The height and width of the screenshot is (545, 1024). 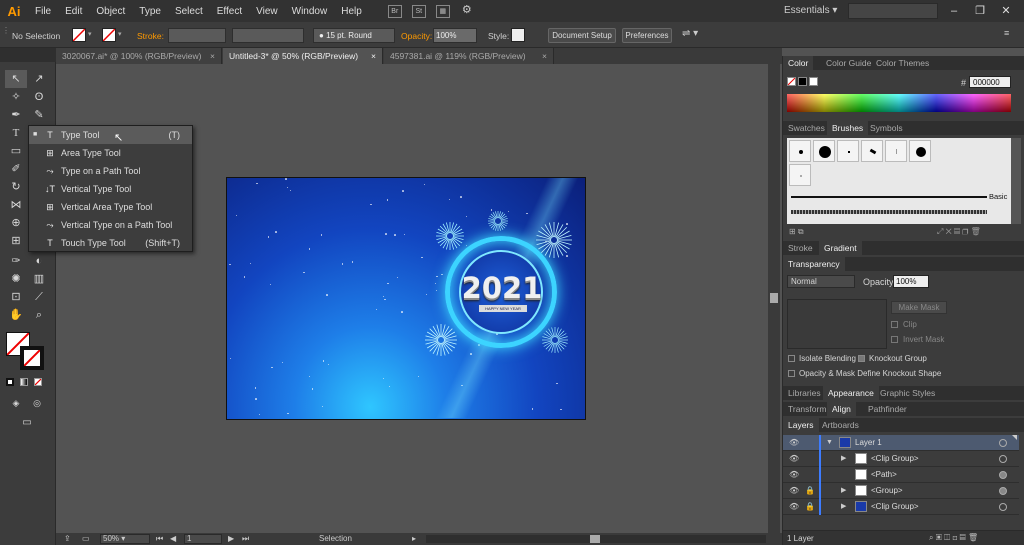 What do you see at coordinates (16, 261) in the screenshot?
I see `eyedropper-tool-icon: ✑` at bounding box center [16, 261].